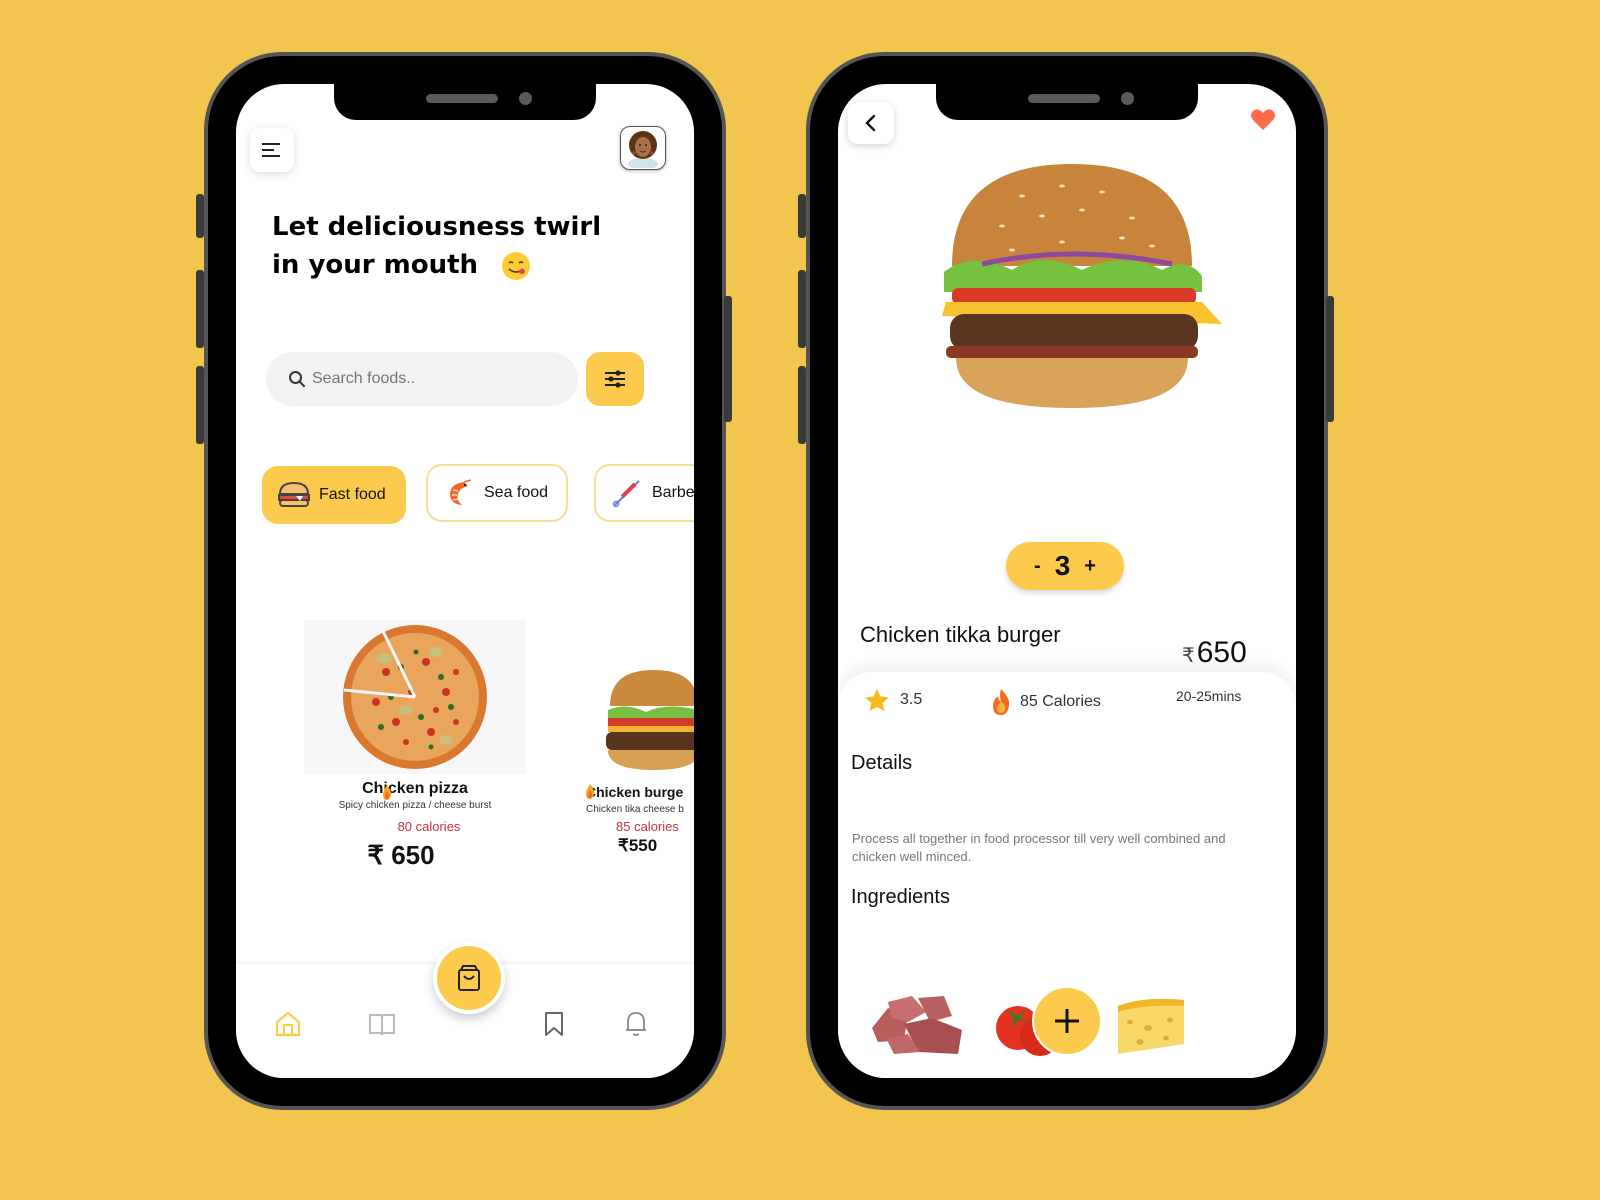 Image resolution: width=1600 pixels, height=1200 pixels. Describe the element at coordinates (882, 763) in the screenshot. I see `details-heading: Details` at that location.